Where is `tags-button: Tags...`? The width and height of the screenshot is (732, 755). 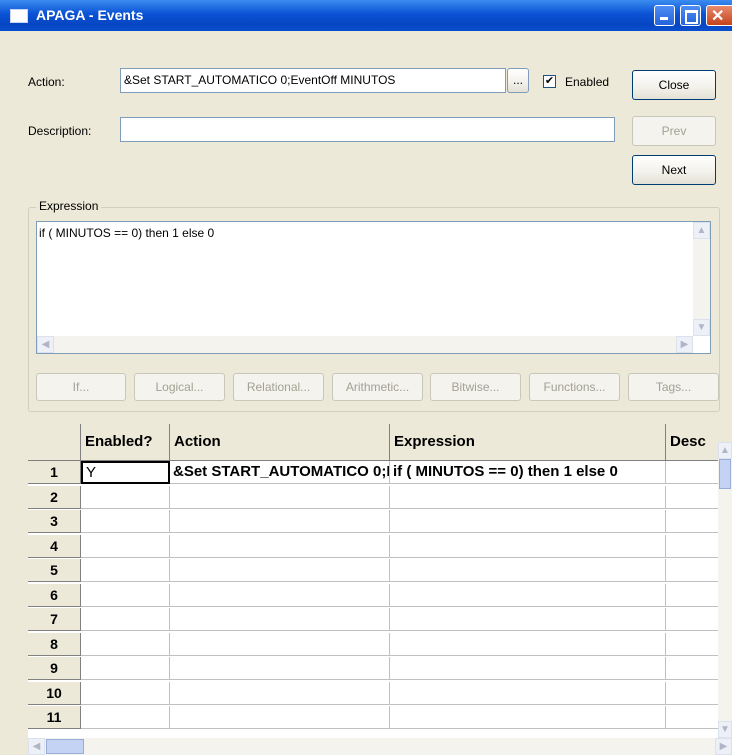 tags-button: Tags... is located at coordinates (673, 387).